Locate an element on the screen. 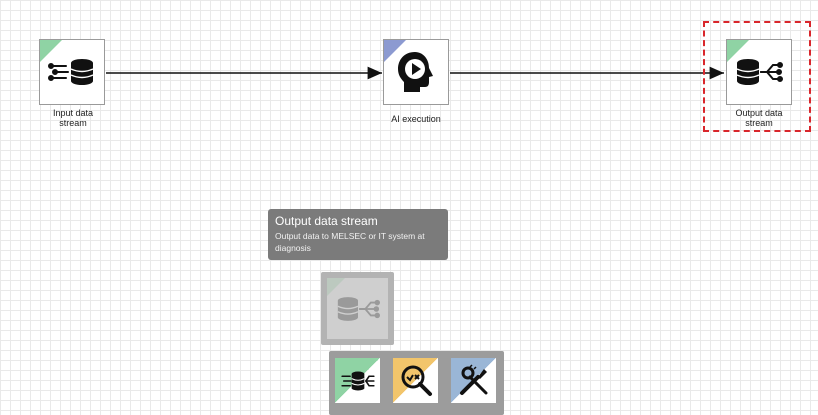 The image size is (818, 415). ai-head-icon is located at coordinates (415, 72).